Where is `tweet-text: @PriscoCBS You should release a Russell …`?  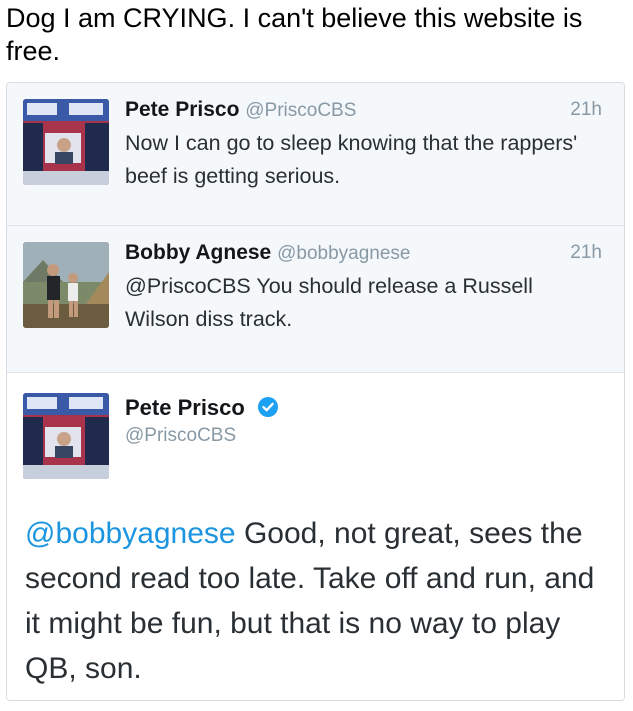 tweet-text: @PriscoCBS You should release a Russell … is located at coordinates (329, 302).